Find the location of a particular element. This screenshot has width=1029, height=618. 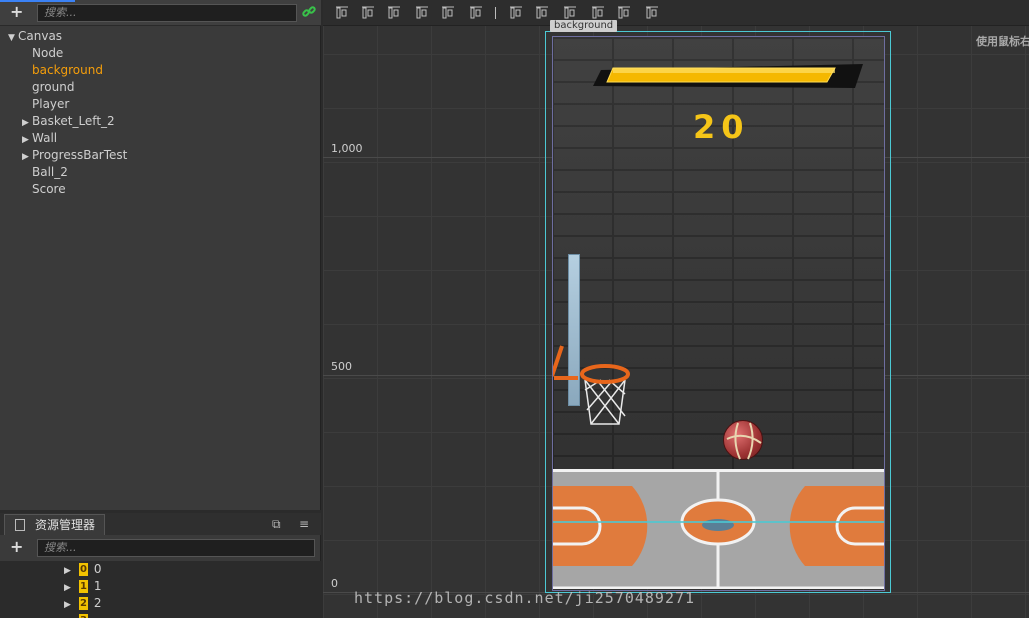

tree-node-label: Ball_2 is located at coordinates (50, 172).